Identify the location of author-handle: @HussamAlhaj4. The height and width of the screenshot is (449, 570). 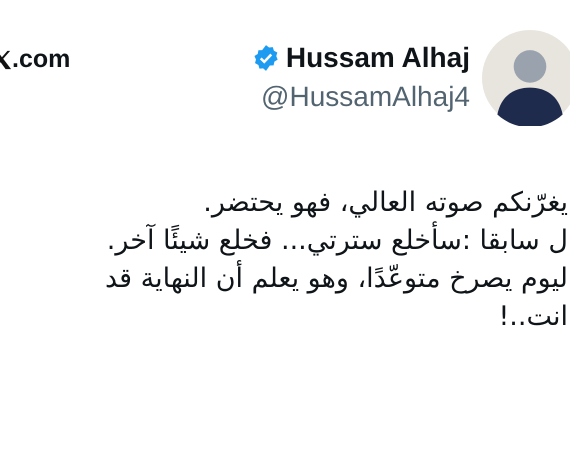
(365, 97).